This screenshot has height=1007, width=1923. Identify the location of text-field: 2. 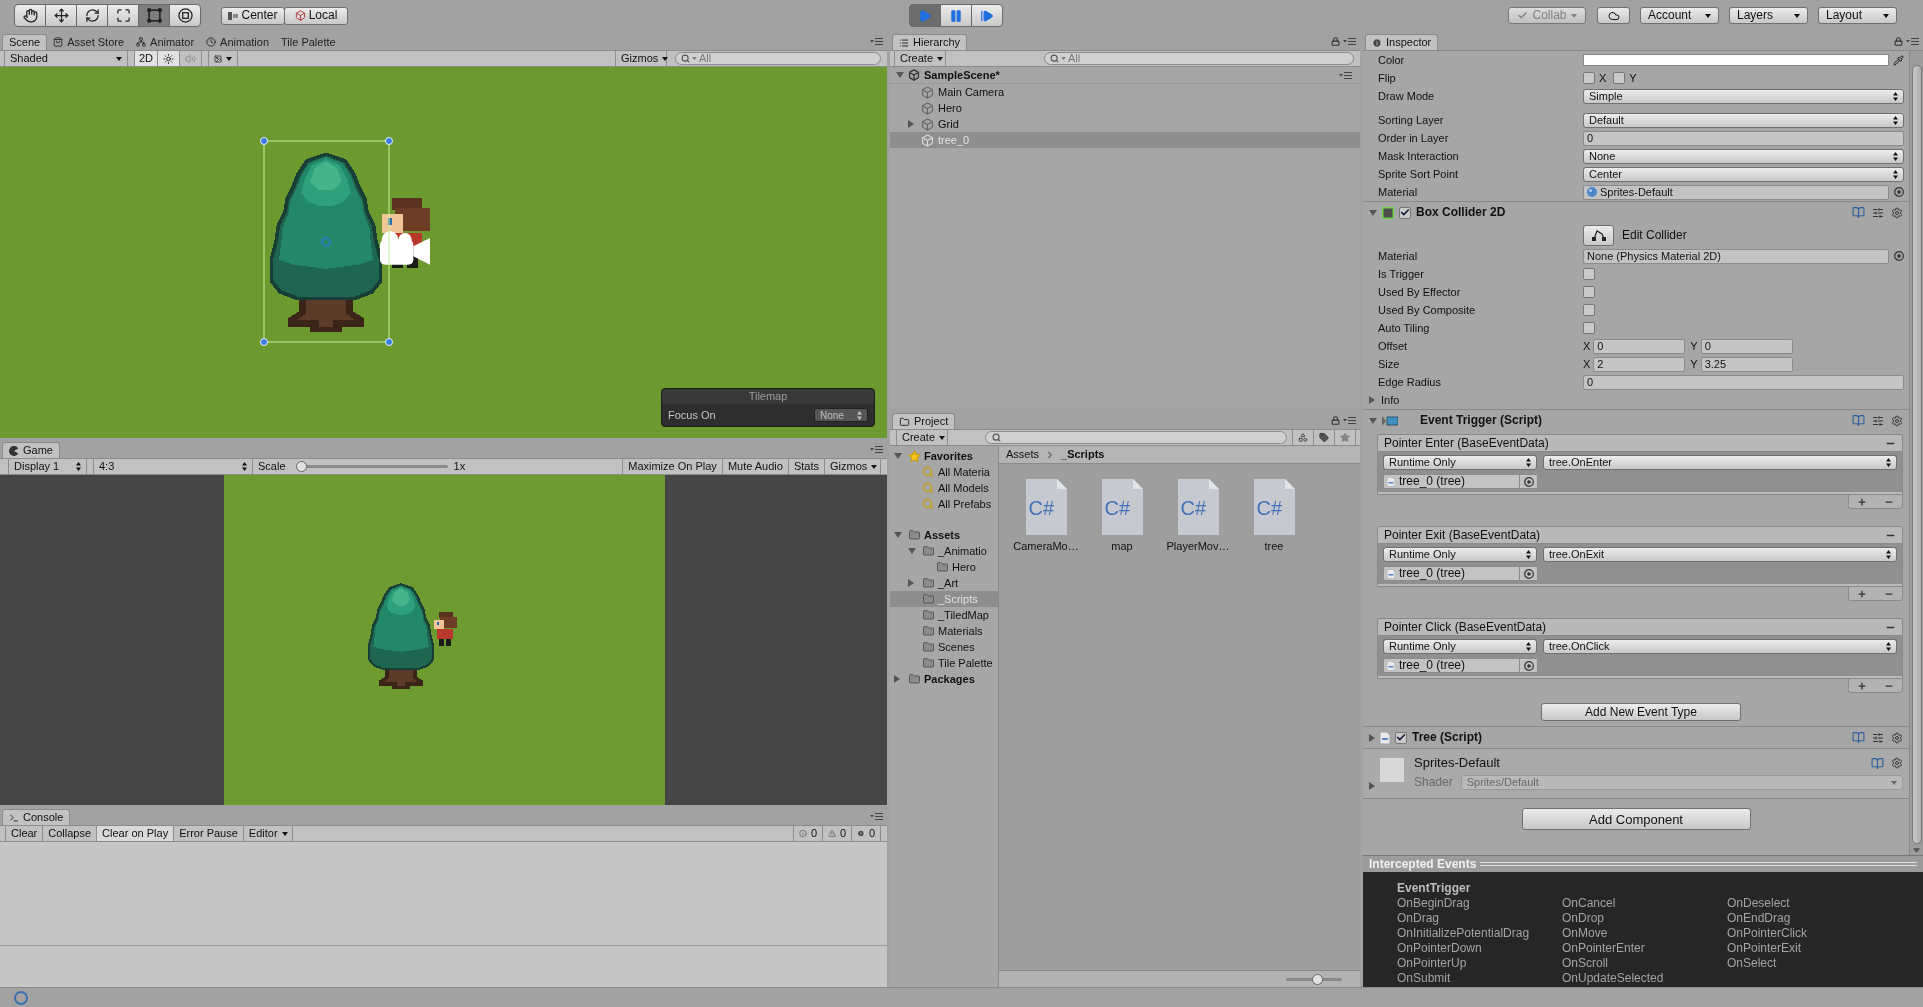
(1639, 364).